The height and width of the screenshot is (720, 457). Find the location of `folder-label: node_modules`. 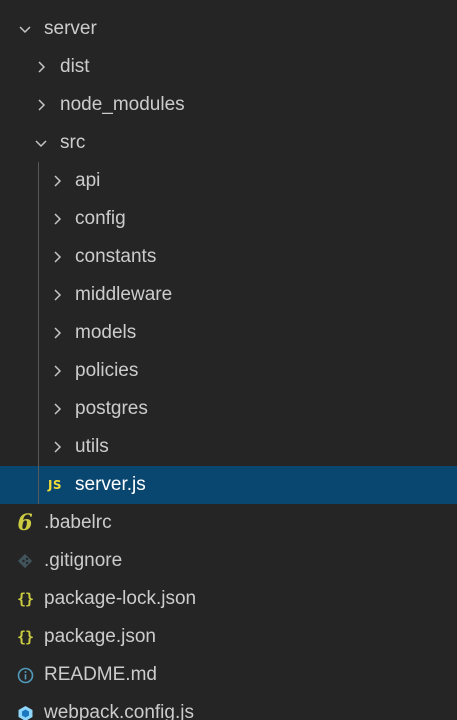

folder-label: node_modules is located at coordinates (122, 104).